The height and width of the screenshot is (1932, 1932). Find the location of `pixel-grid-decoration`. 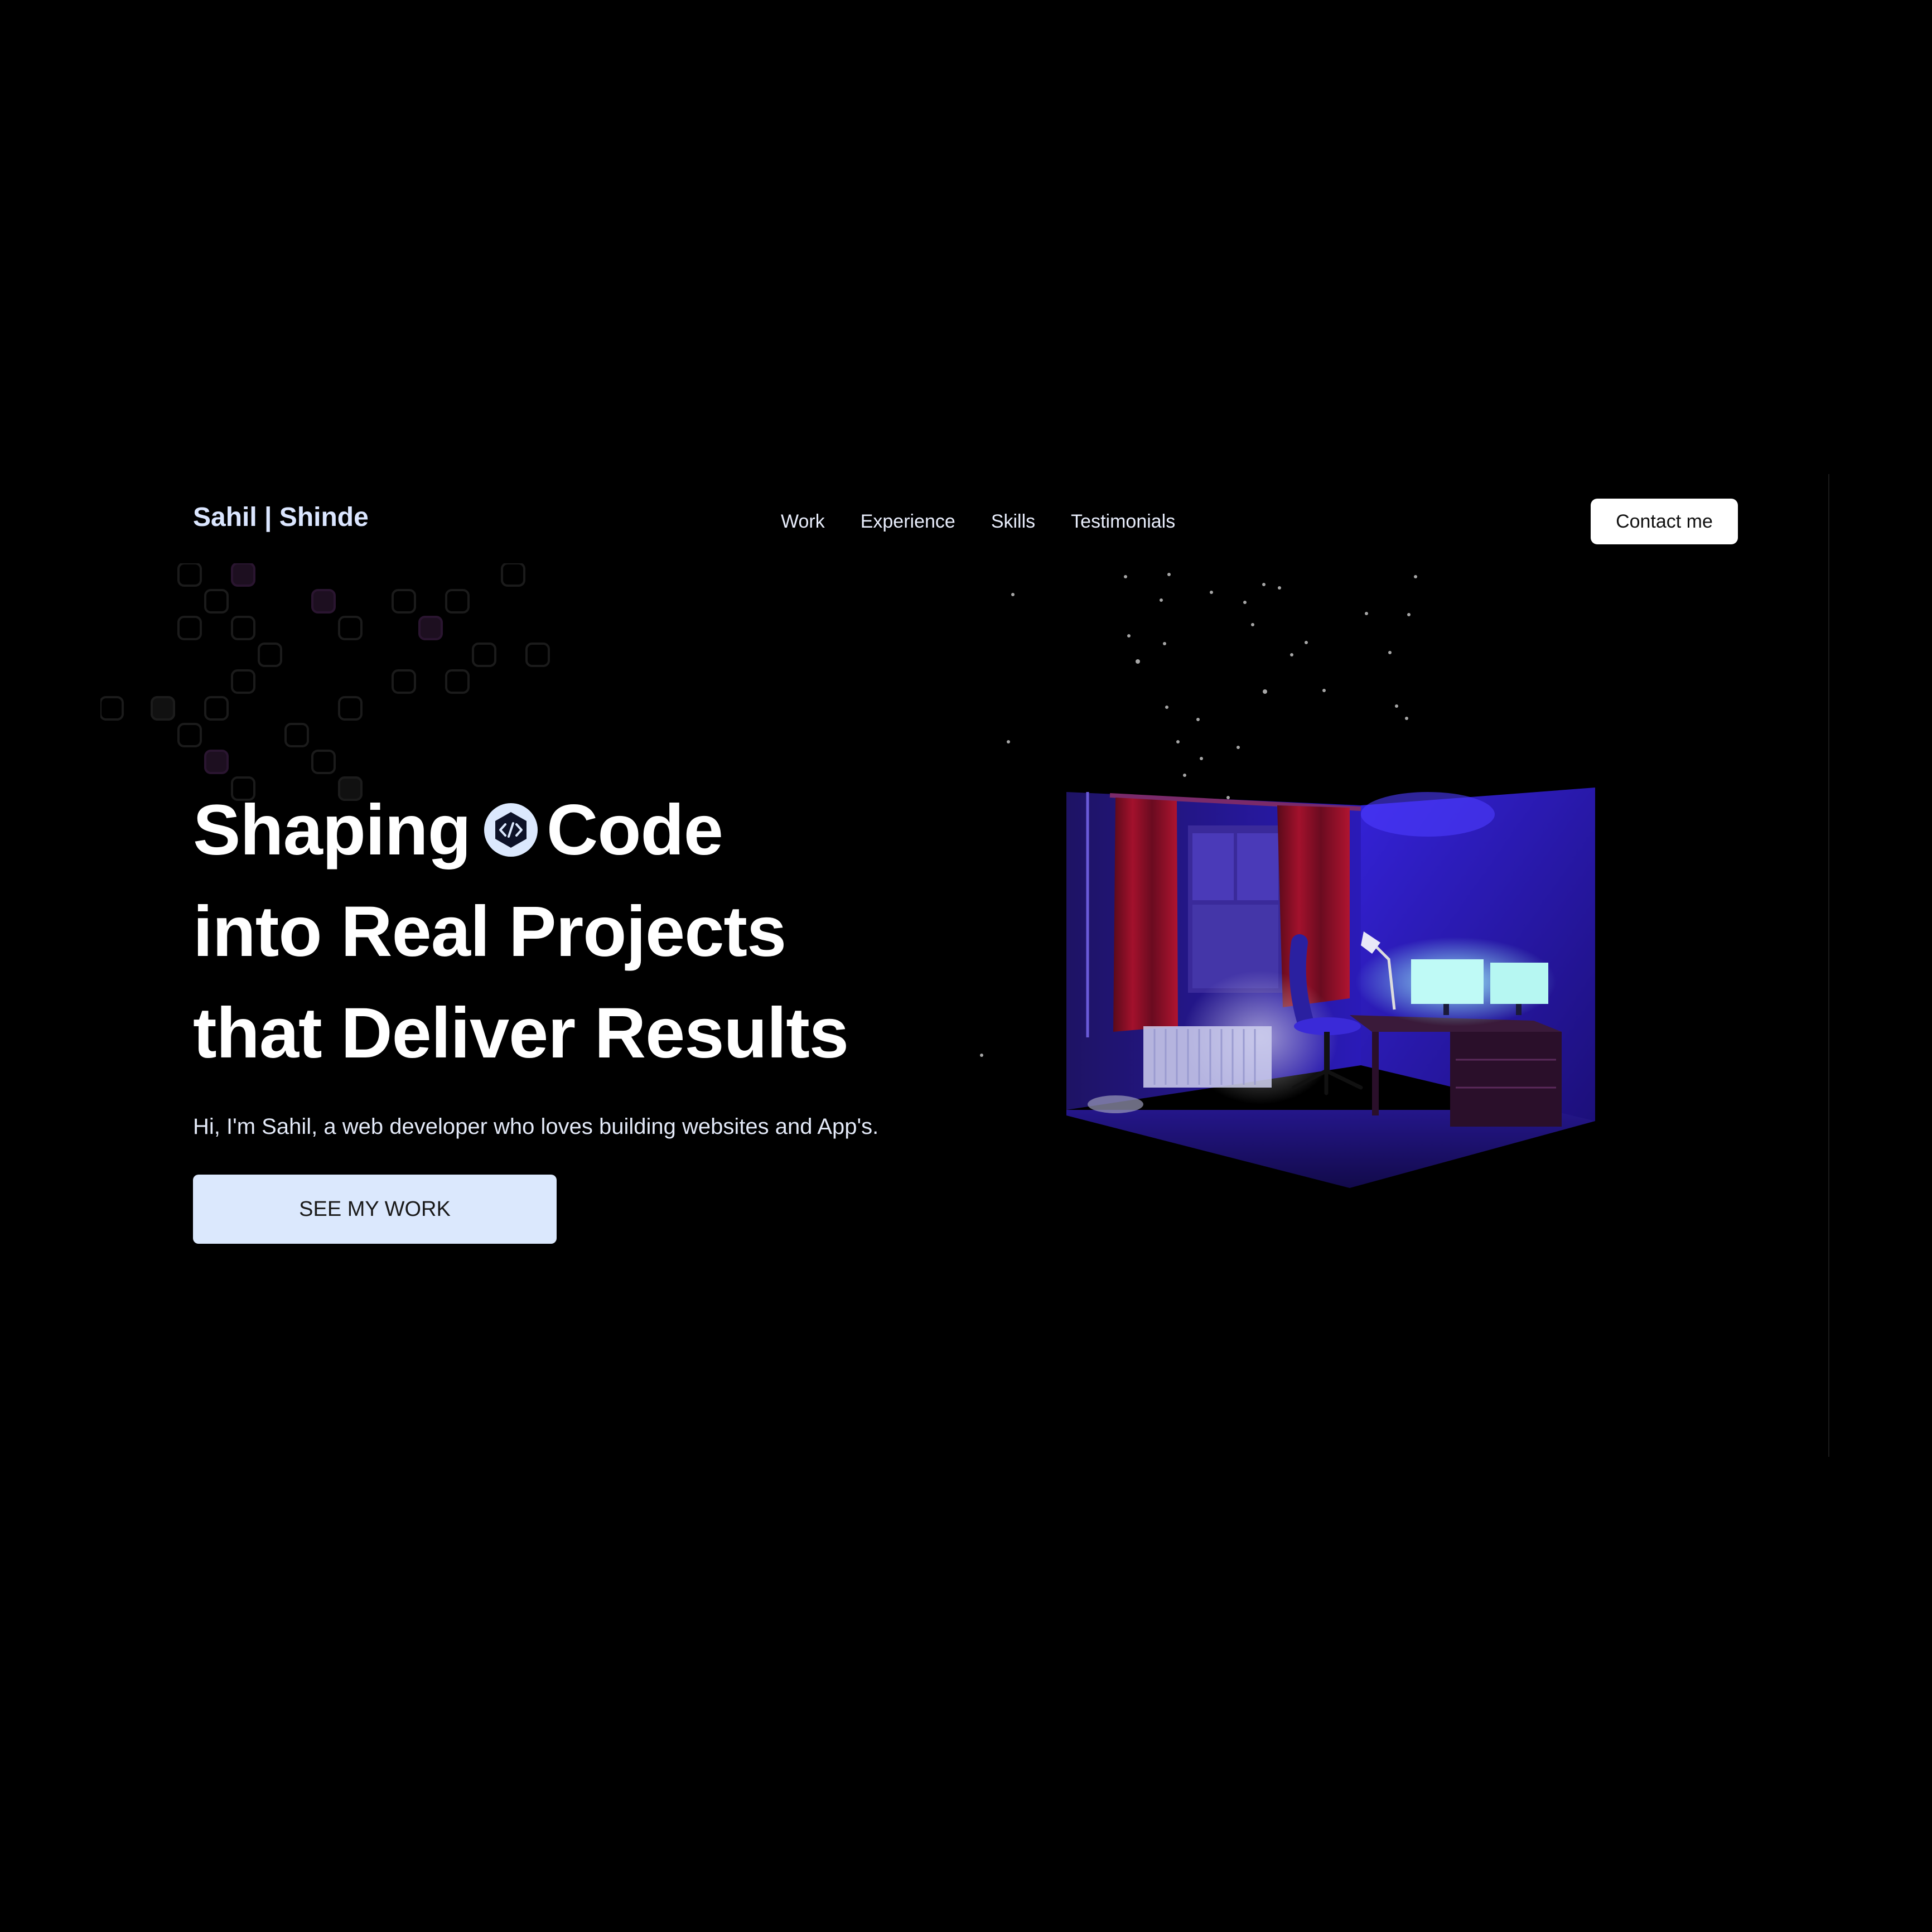

pixel-grid-decoration is located at coordinates (325, 682).